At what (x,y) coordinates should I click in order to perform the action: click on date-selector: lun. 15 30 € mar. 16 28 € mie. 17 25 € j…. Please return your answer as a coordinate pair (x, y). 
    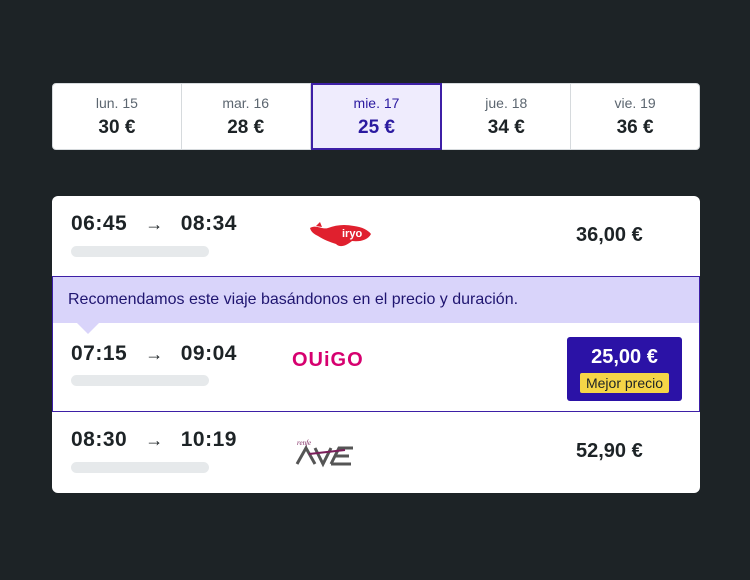
    Looking at the image, I should click on (376, 116).